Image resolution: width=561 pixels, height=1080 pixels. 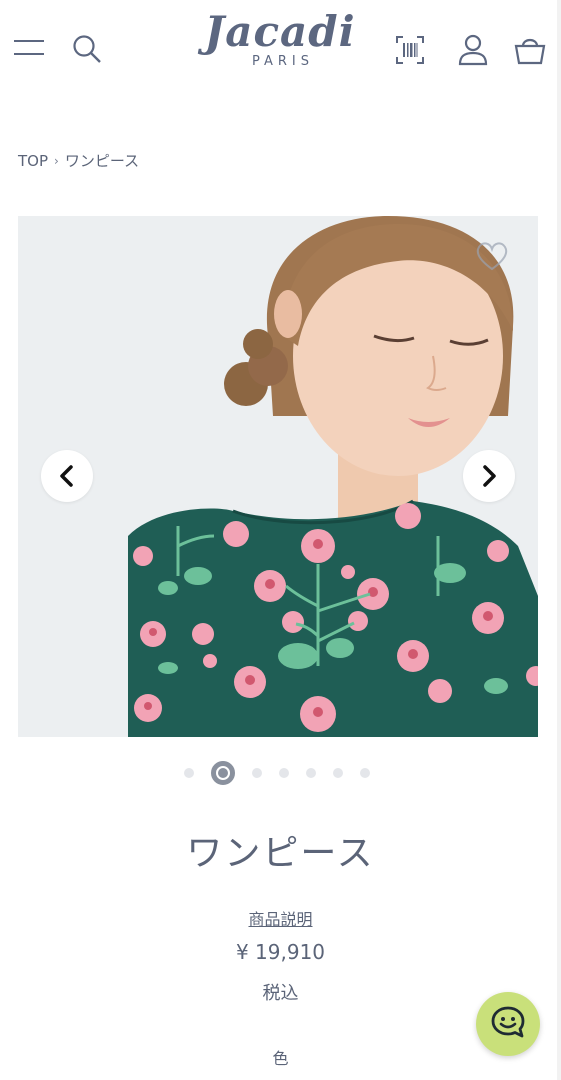 I want to click on brand-logo: Jacadi PARIS, so click(x=280, y=43).